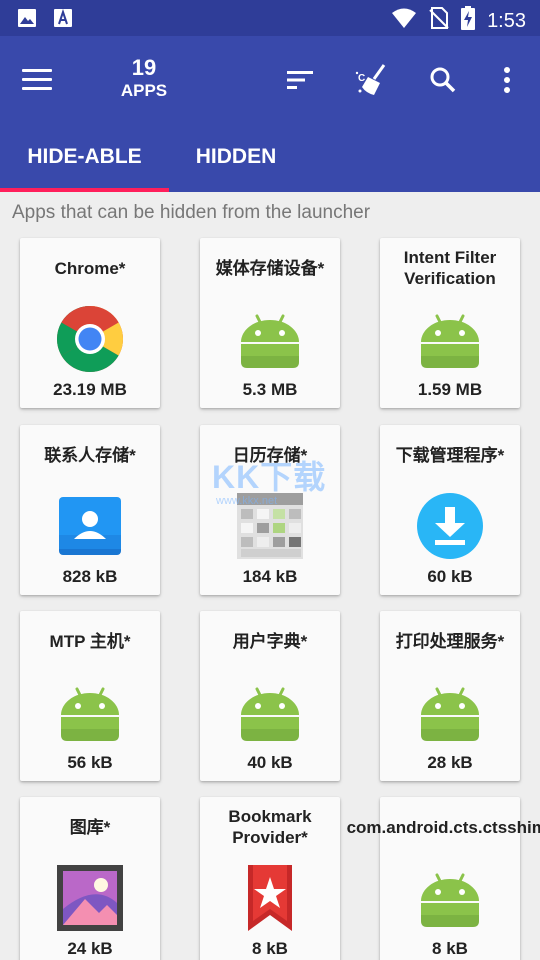  I want to click on app-card: 下载管理程序* 60 kB, so click(450, 510).